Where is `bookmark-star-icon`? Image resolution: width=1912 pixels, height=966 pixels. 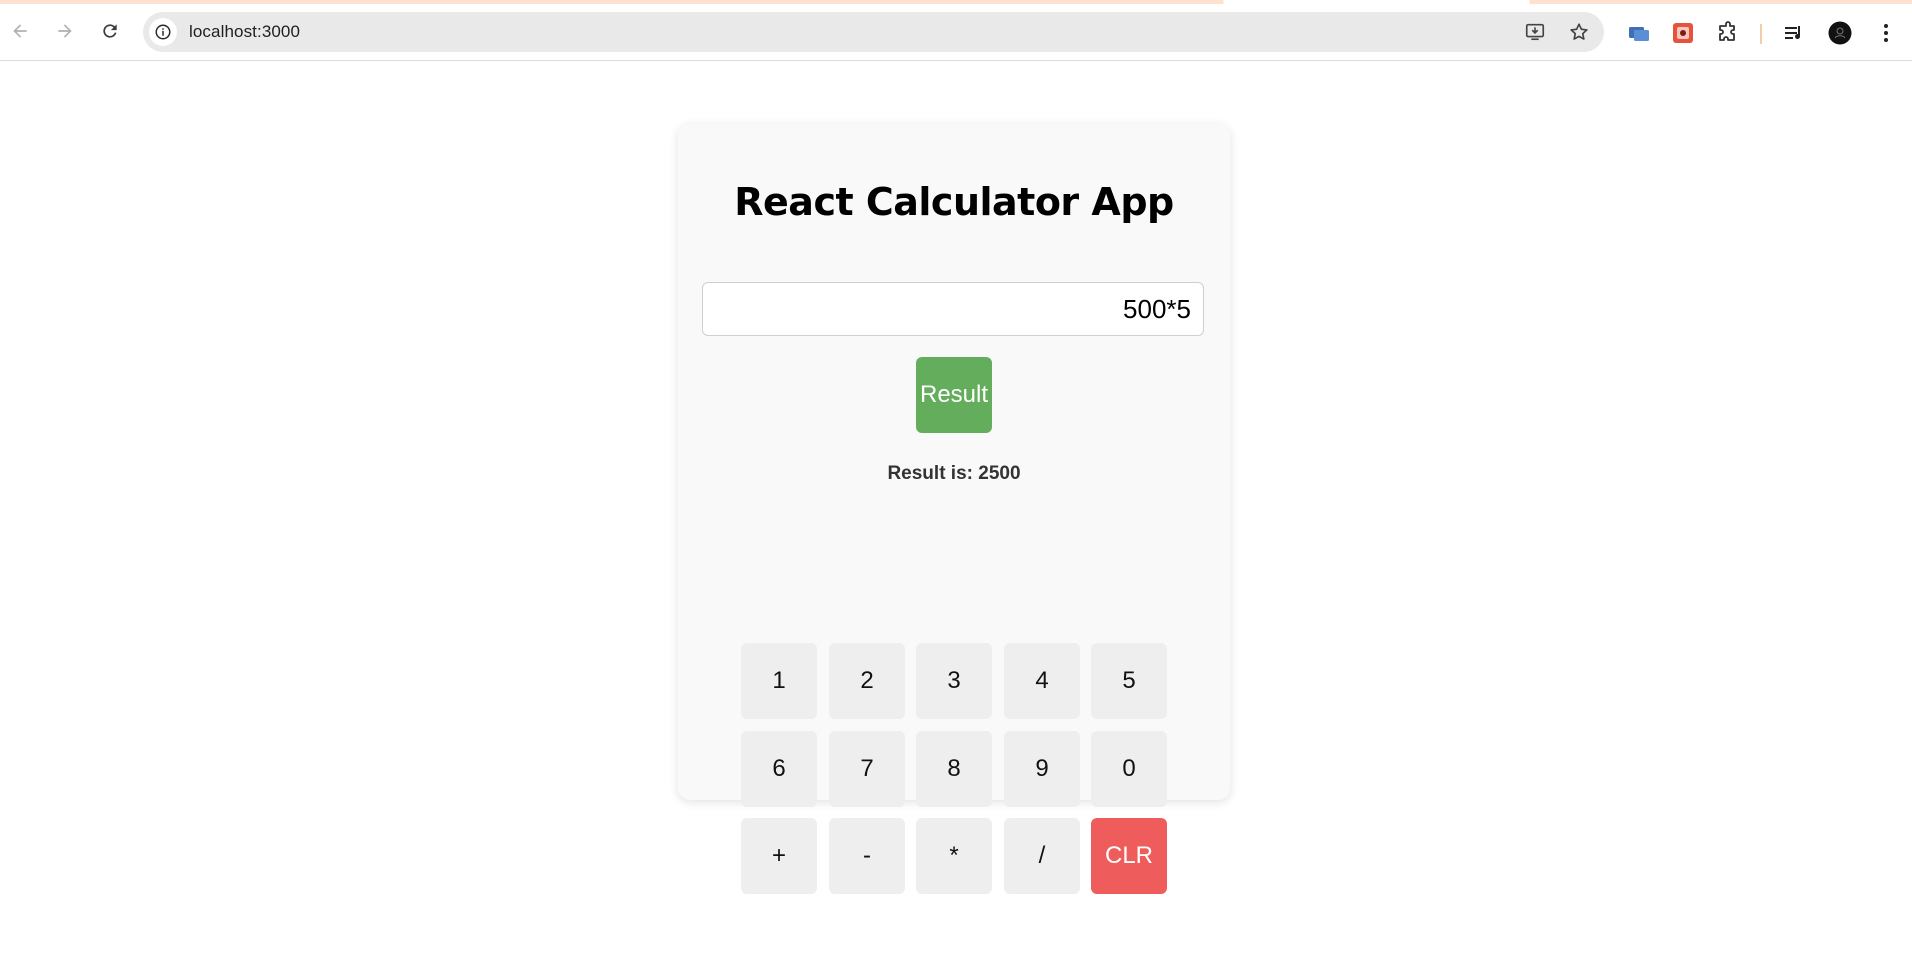 bookmark-star-icon is located at coordinates (1579, 31).